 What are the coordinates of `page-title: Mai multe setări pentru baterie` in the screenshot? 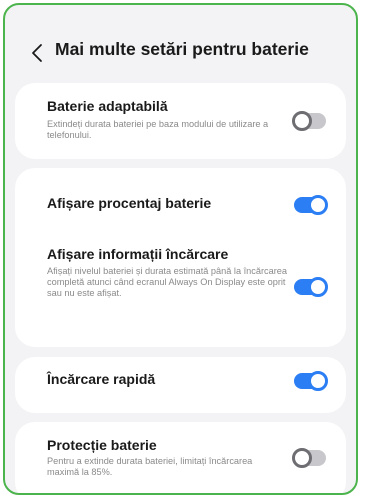 It's located at (182, 49).